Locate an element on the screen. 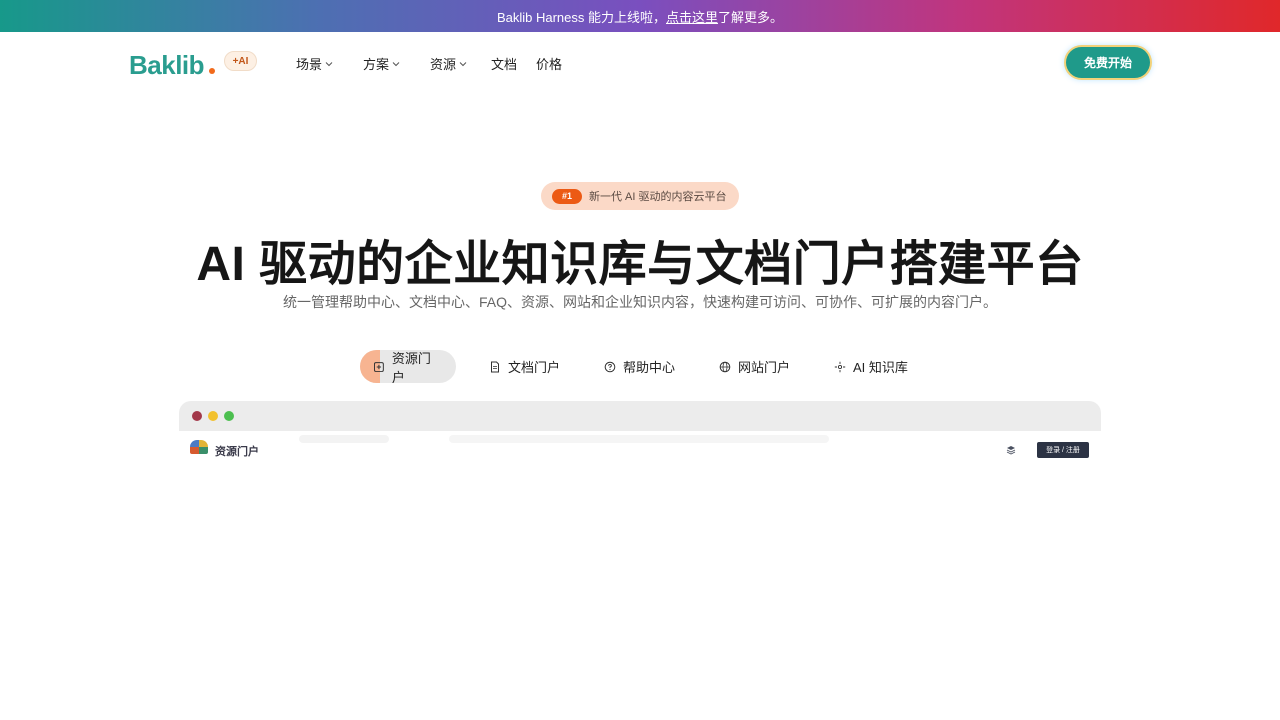 This screenshot has width=1280, height=720. nav-item-solutions: 方案 is located at coordinates (381, 63).